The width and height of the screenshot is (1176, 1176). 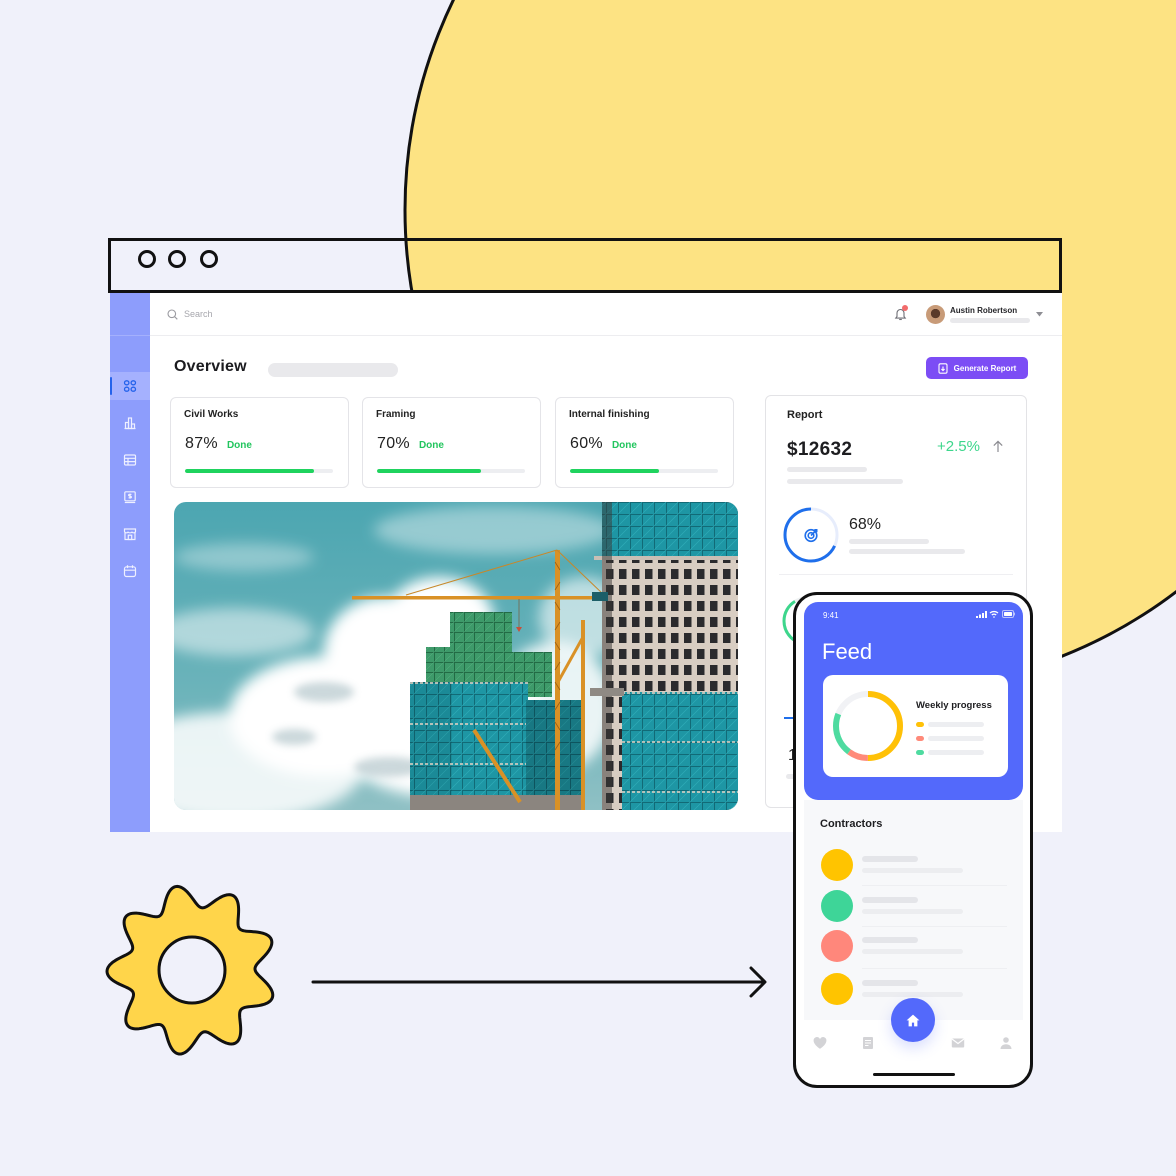 I want to click on construction-site-photo, so click(x=456, y=656).